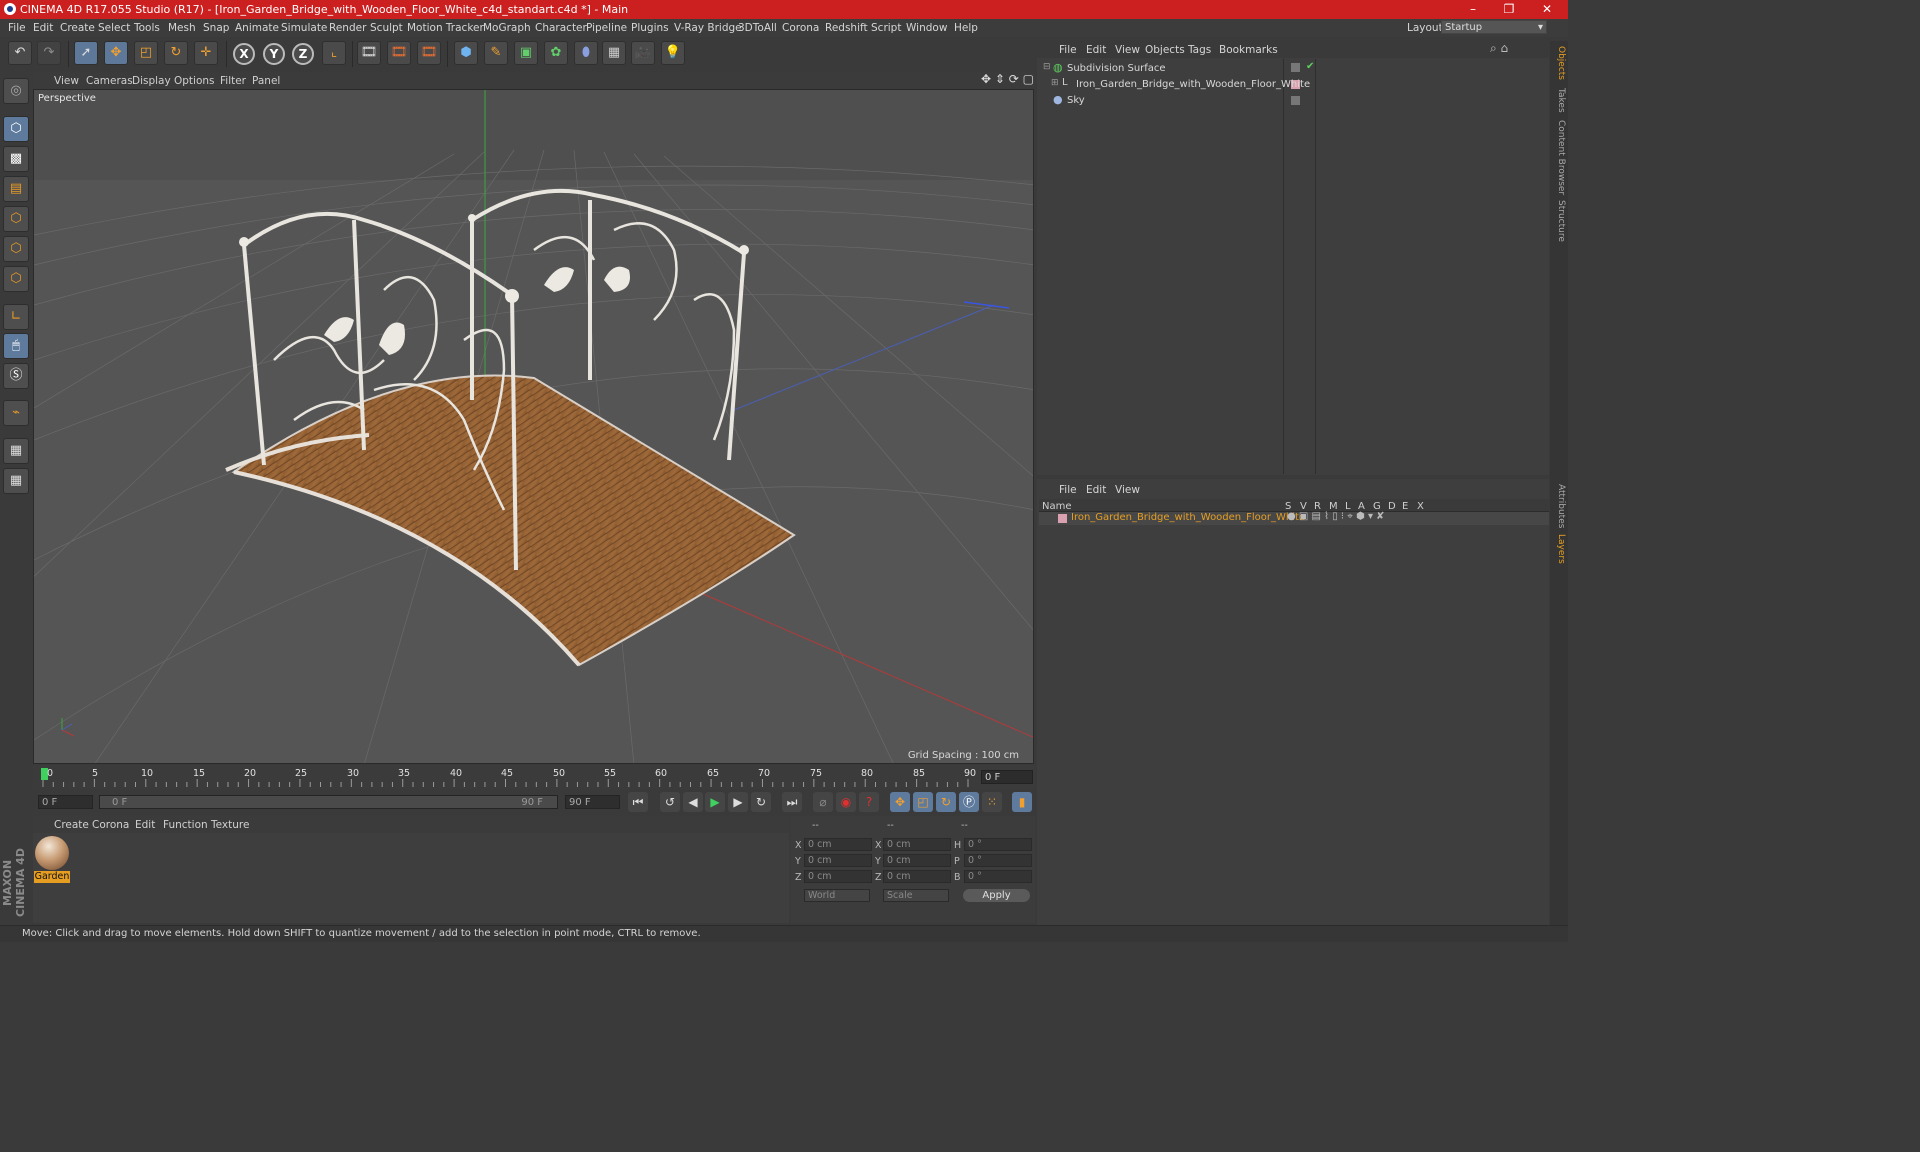  I want to click on layer-col-d: D, so click(1392, 506).